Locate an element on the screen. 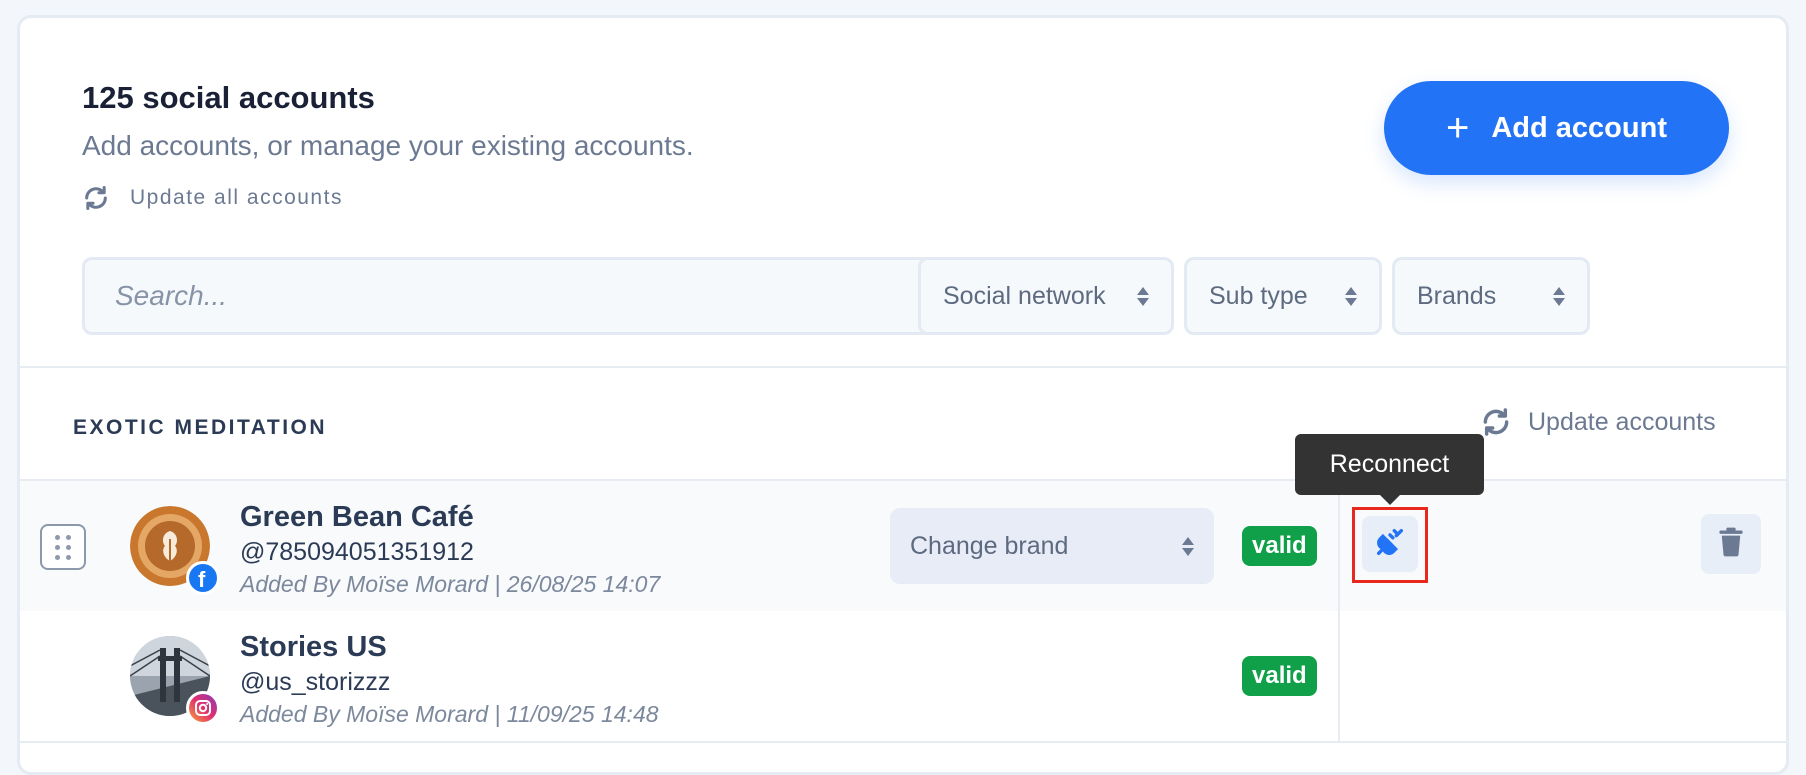 The image size is (1806, 775). update-all-label: Update all accounts is located at coordinates (236, 197).